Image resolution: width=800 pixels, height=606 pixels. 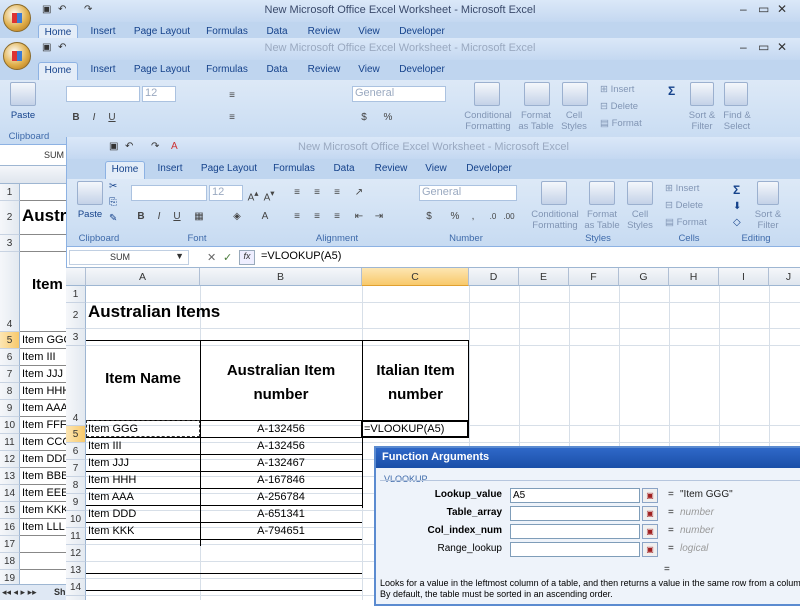 I want to click on increase-indent-icon: ⇥, so click(x=379, y=217).